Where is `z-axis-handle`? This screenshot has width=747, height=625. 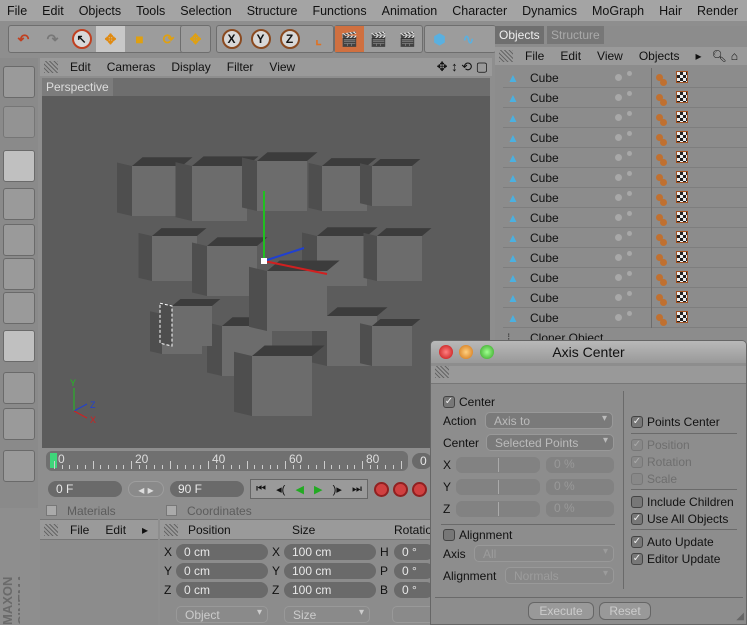 z-axis-handle is located at coordinates (284, 254).